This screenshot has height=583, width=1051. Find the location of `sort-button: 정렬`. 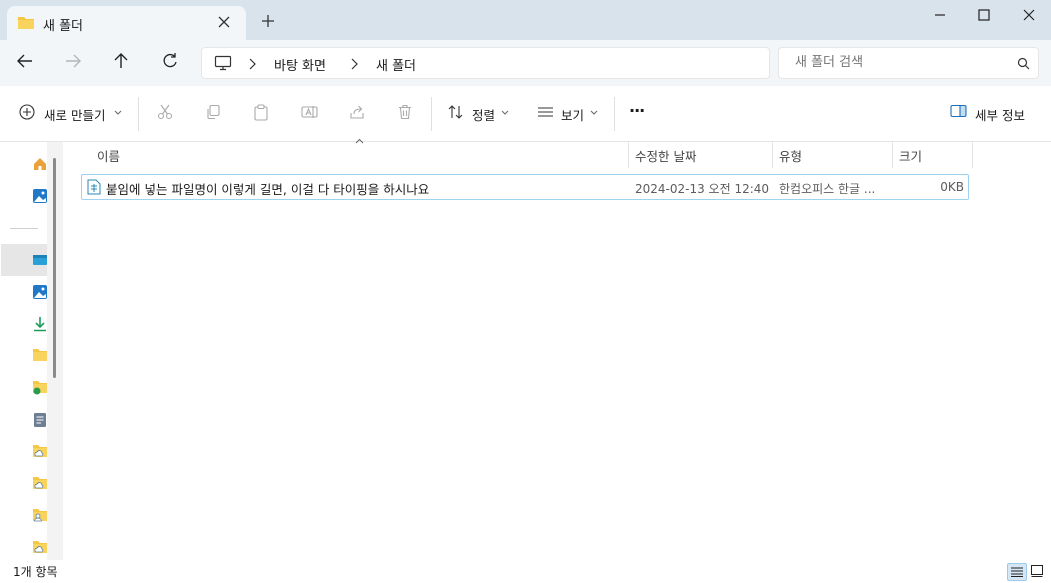

sort-button: 정렬 is located at coordinates (483, 114).